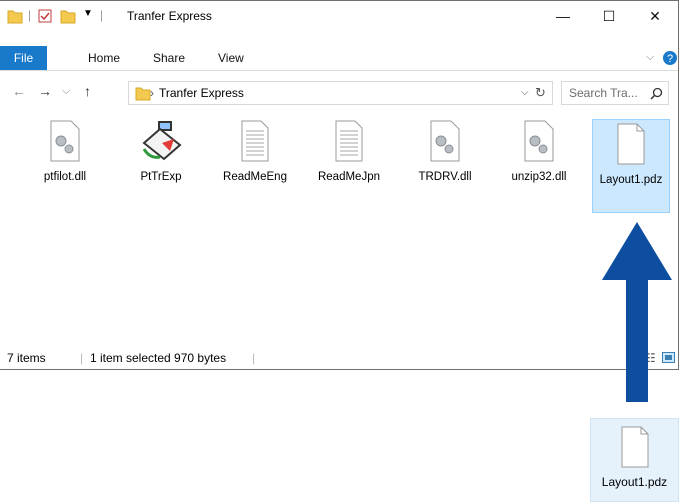  What do you see at coordinates (88, 16) in the screenshot?
I see `customize-dropdown-icon: ▼` at bounding box center [88, 16].